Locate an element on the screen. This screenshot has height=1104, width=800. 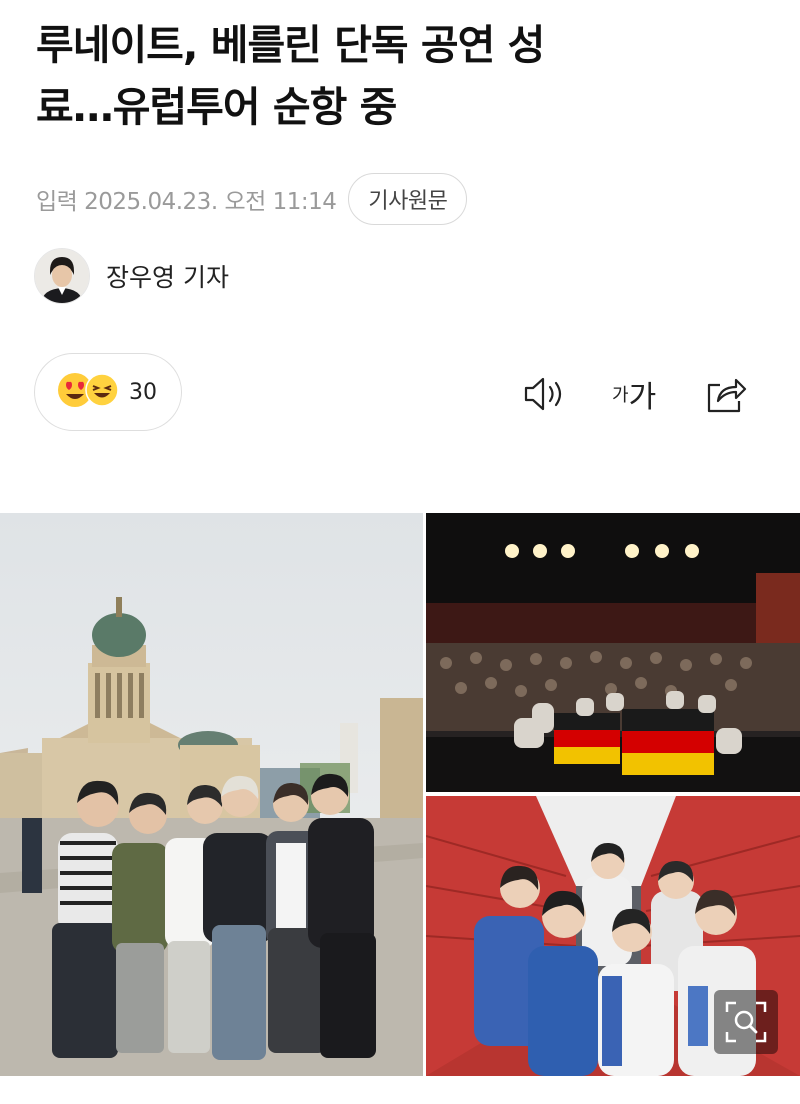
article-title-line2: 료…유럽투어 순항 중 is located at coordinates (216, 107).